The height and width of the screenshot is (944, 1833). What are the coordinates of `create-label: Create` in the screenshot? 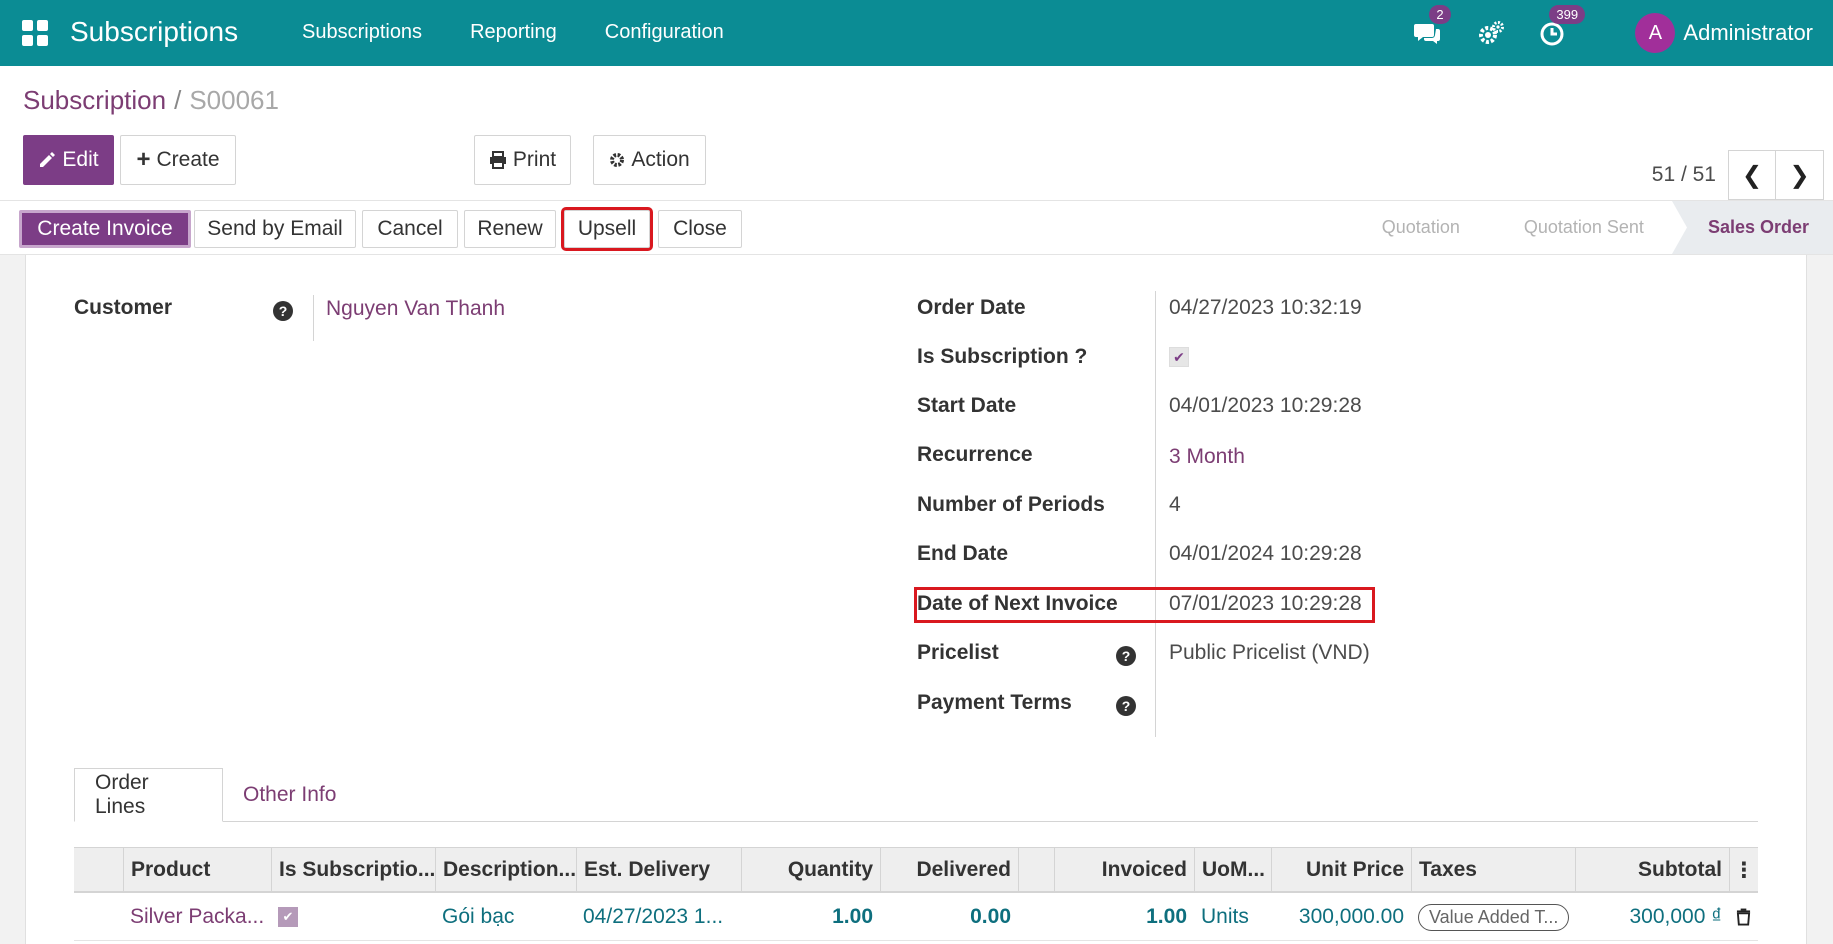 It's located at (188, 159).